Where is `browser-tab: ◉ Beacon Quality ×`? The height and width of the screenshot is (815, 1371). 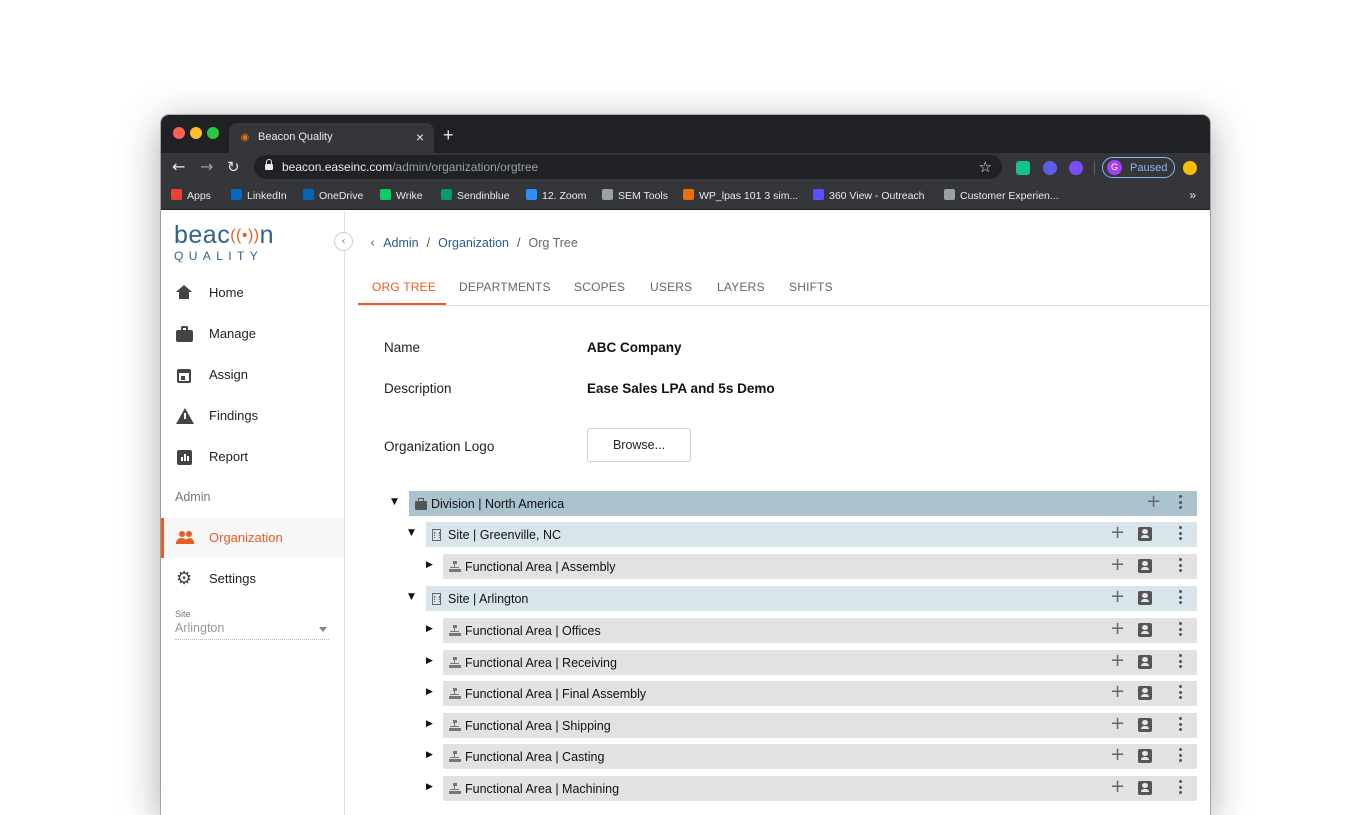 browser-tab: ◉ Beacon Quality × is located at coordinates (331, 138).